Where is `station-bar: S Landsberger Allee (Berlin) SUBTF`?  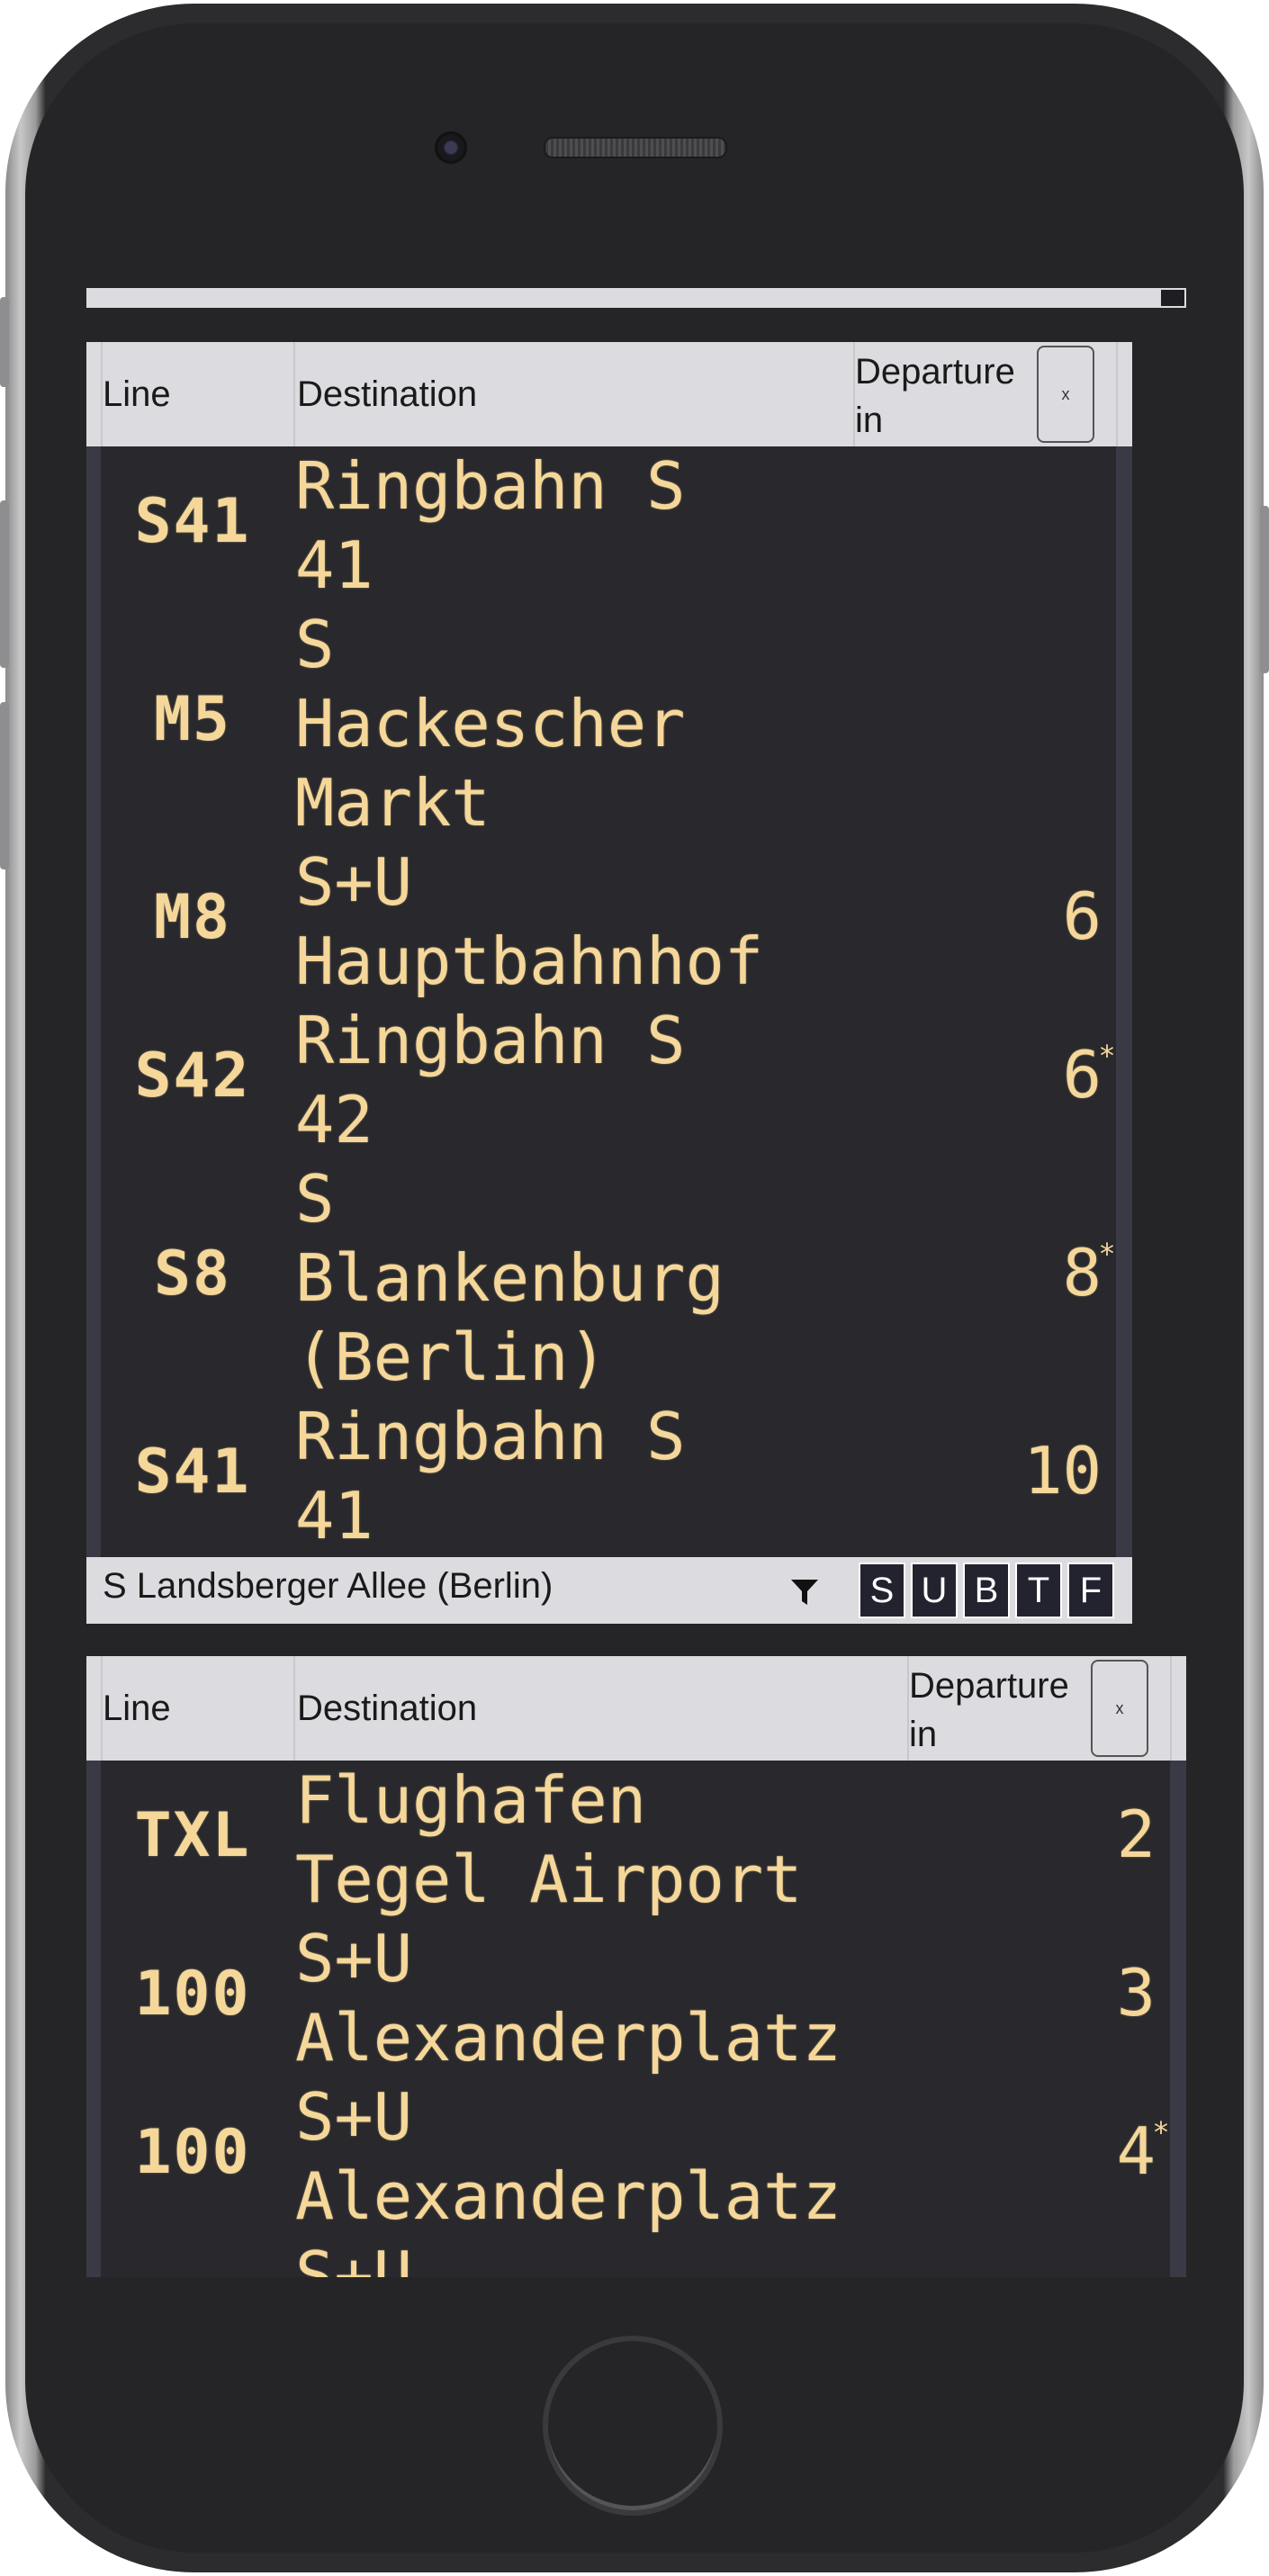
station-bar: S Landsberger Allee (Berlin) SUBTF is located at coordinates (609, 1590).